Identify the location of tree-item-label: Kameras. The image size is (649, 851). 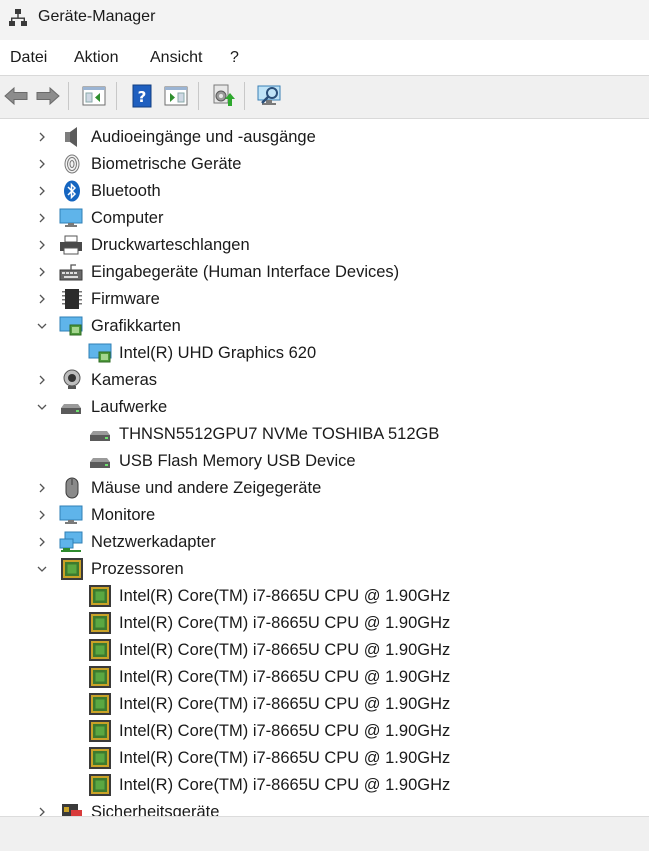
(124, 380).